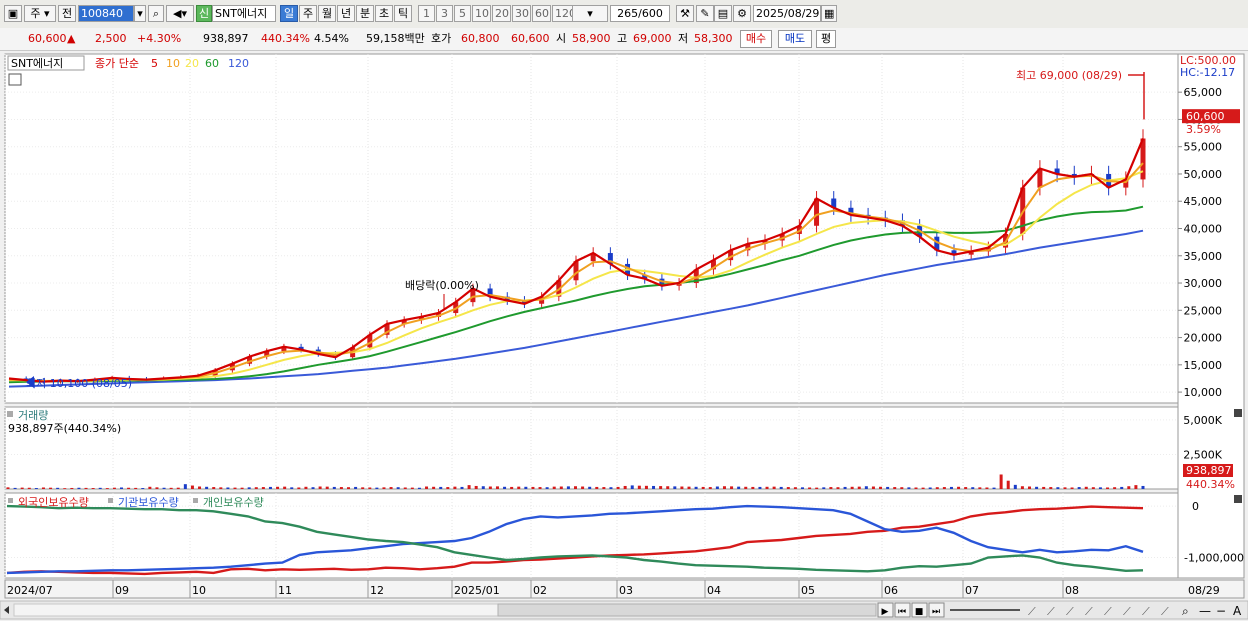 Image resolution: width=1248 pixels, height=621 pixels. I want to click on count-tab-10: 10, so click(481, 13).